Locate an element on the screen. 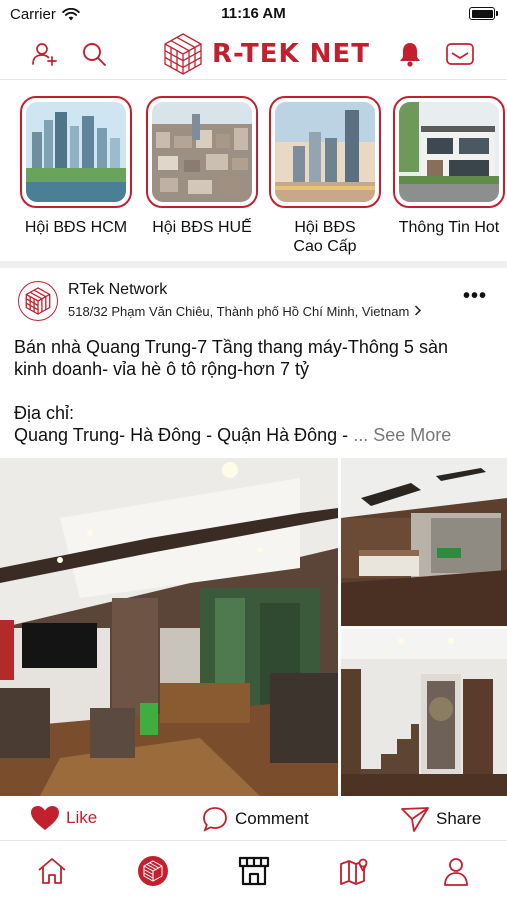 The image size is (507, 900). more-options-icon: ••• is located at coordinates (475, 296).